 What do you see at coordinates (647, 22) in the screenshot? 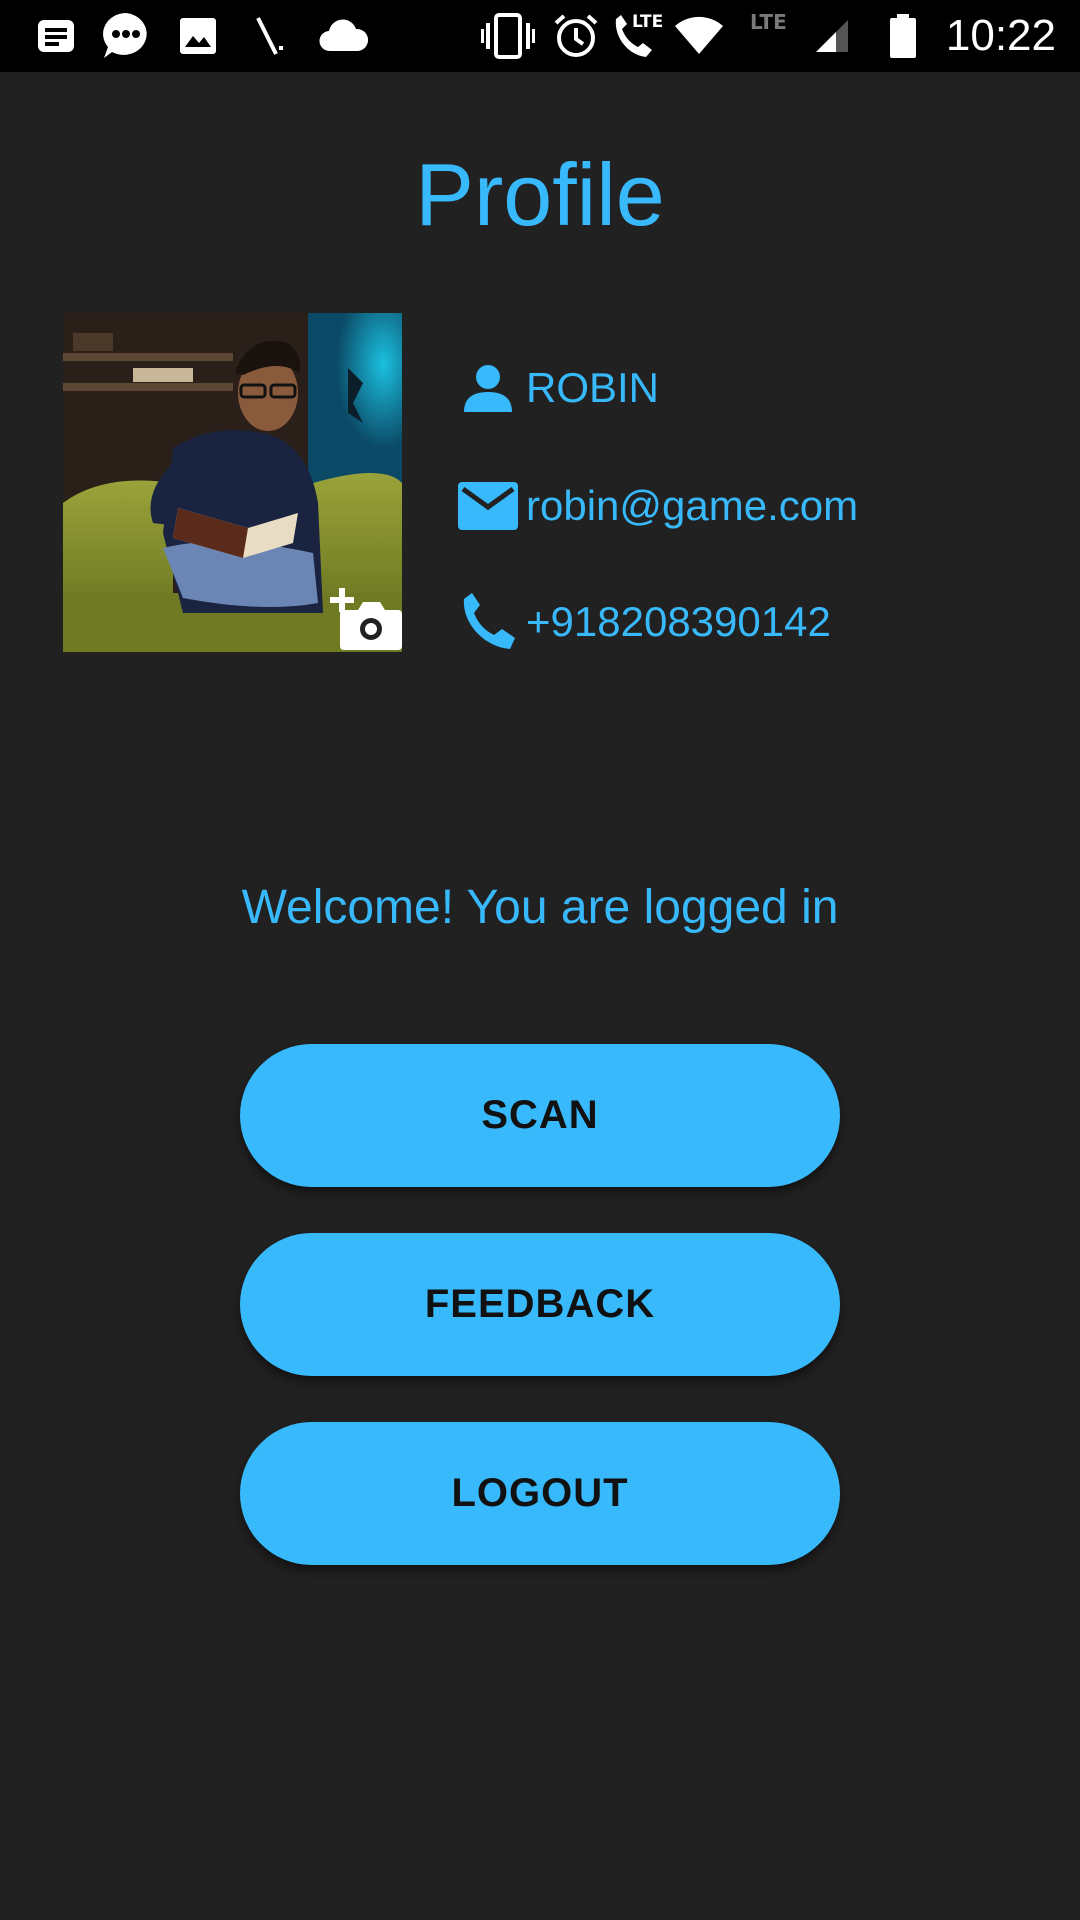
I see `svg-text: LTE` at bounding box center [647, 22].